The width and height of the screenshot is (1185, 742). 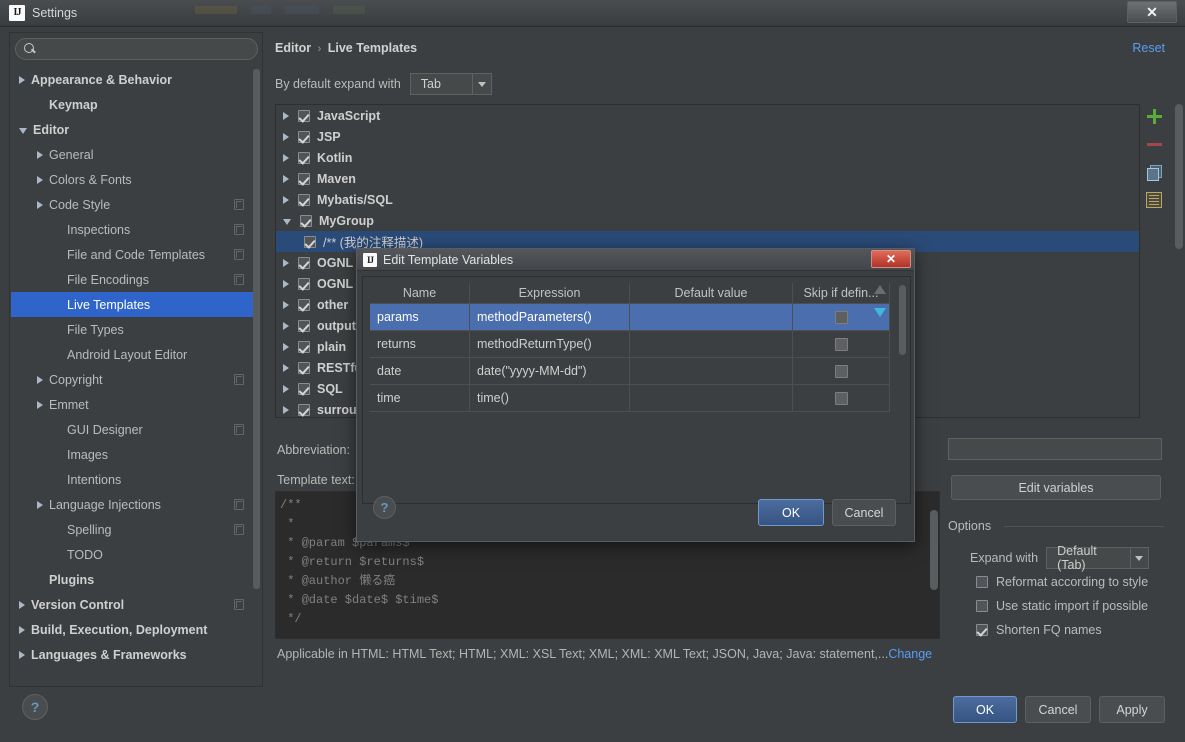 I want to click on variable-expression-cell: methodReturnType(), so click(x=550, y=344).